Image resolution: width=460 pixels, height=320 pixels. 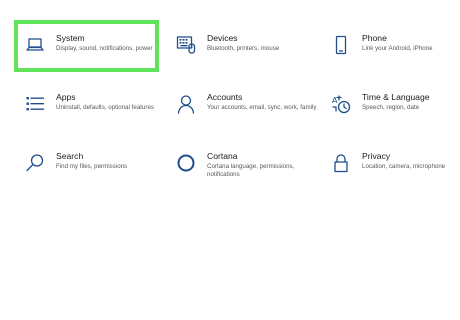 What do you see at coordinates (186, 45) in the screenshot?
I see `keyboard-devices-icon` at bounding box center [186, 45].